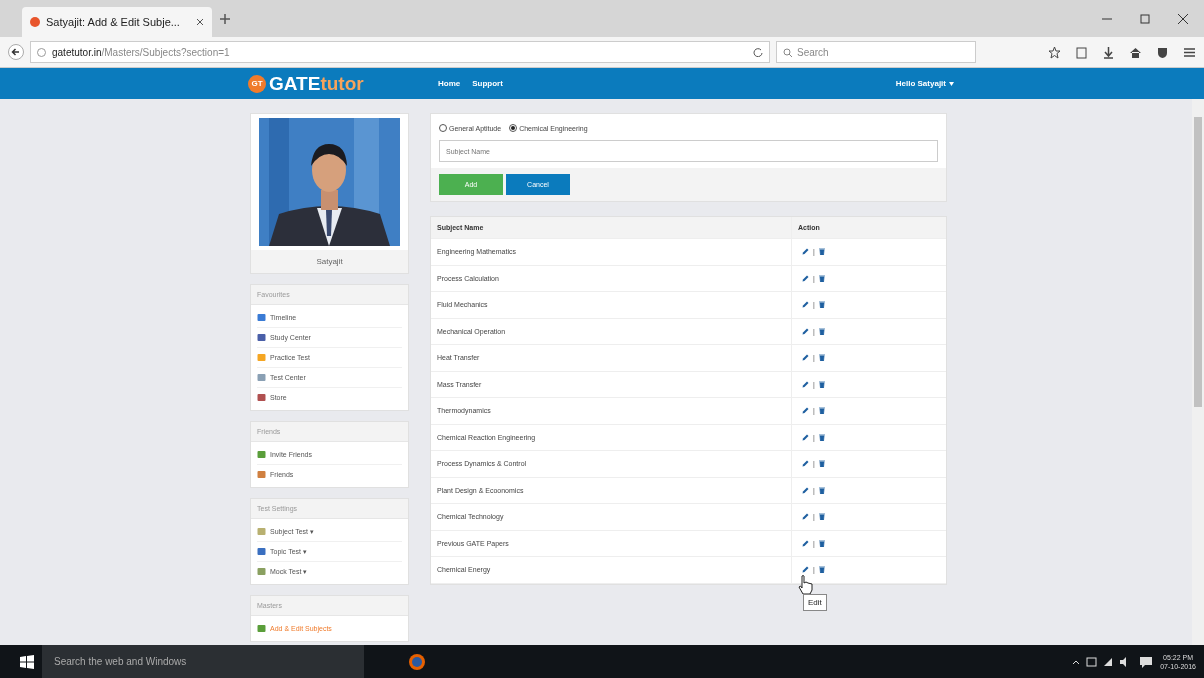 The width and height of the screenshot is (1204, 678). What do you see at coordinates (16, 52) in the screenshot?
I see `back-icon` at bounding box center [16, 52].